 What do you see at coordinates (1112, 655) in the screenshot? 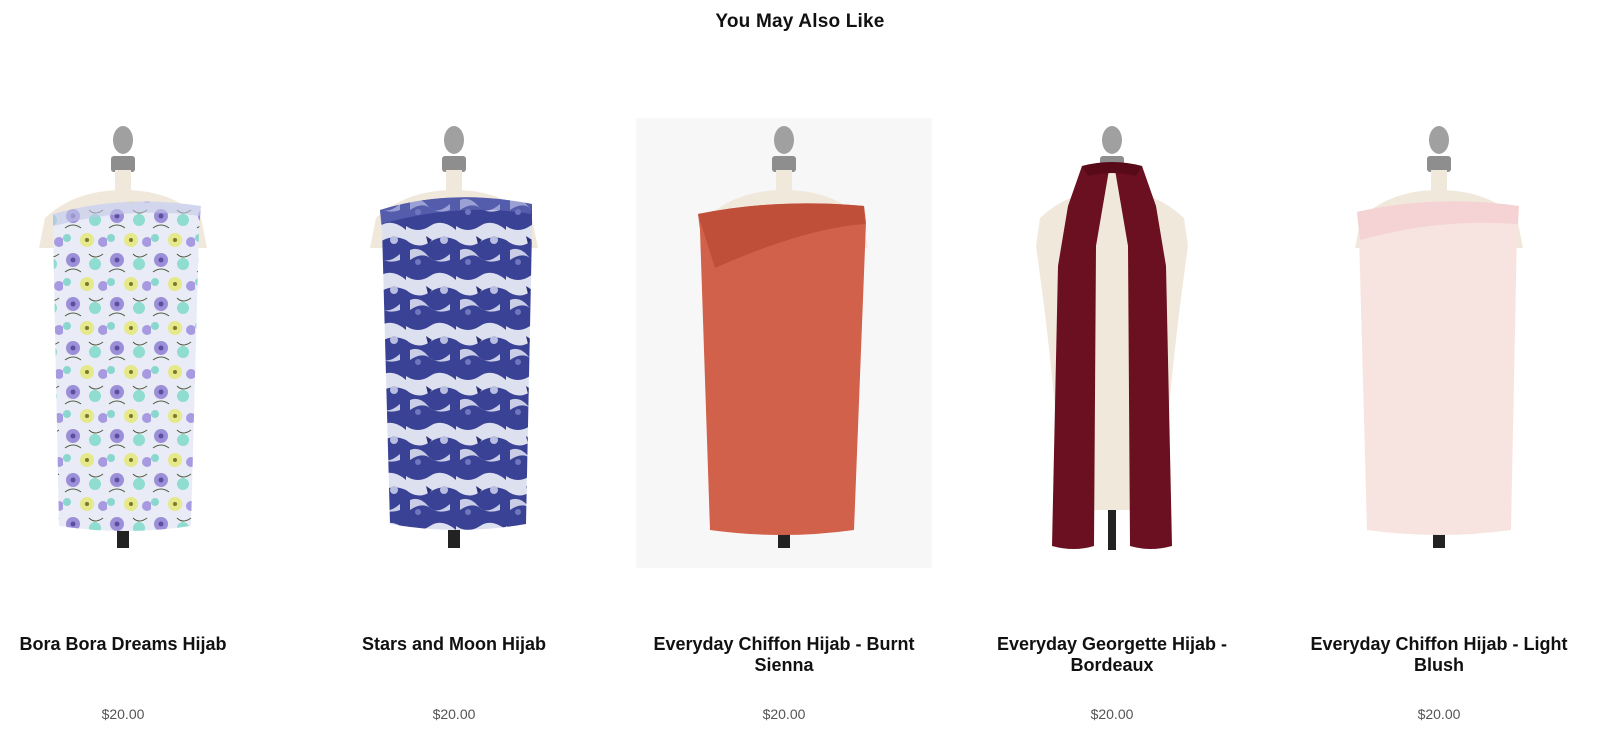
I see `product-name: Everyday Georgette Hijab - Bordeaux` at bounding box center [1112, 655].